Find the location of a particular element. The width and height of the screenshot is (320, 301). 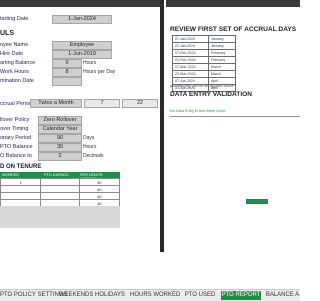

accrual-date: 07-Jan-2024 is located at coordinates (190, 39).